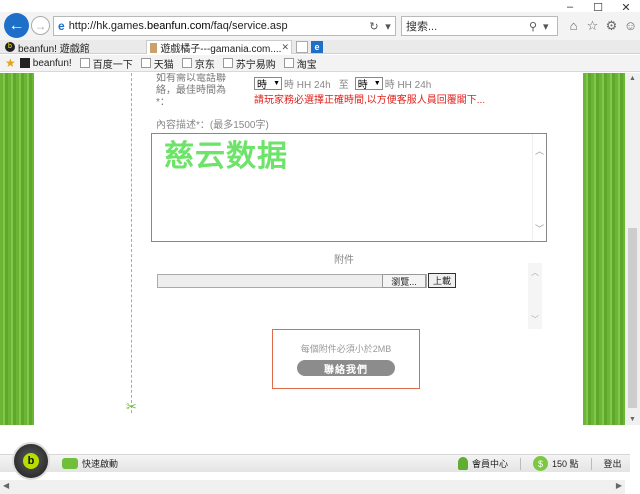 This screenshot has width=640, height=494. I want to click on beanfun-account-area: 會員中心 $ 150 點 登出, so click(546, 463).